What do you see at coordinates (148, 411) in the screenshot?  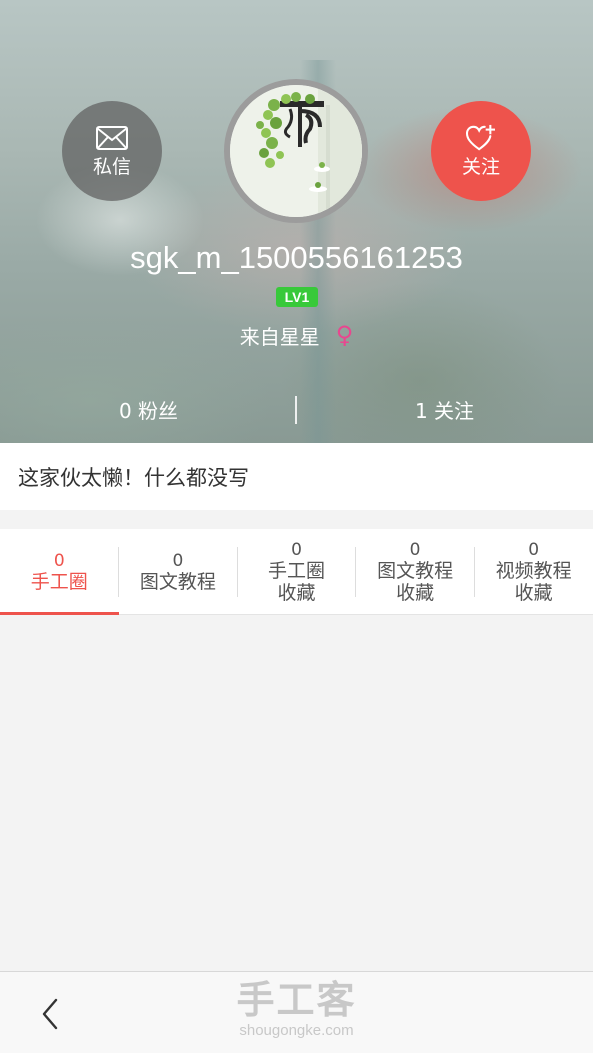 I see `fans-count: 0 粉丝` at bounding box center [148, 411].